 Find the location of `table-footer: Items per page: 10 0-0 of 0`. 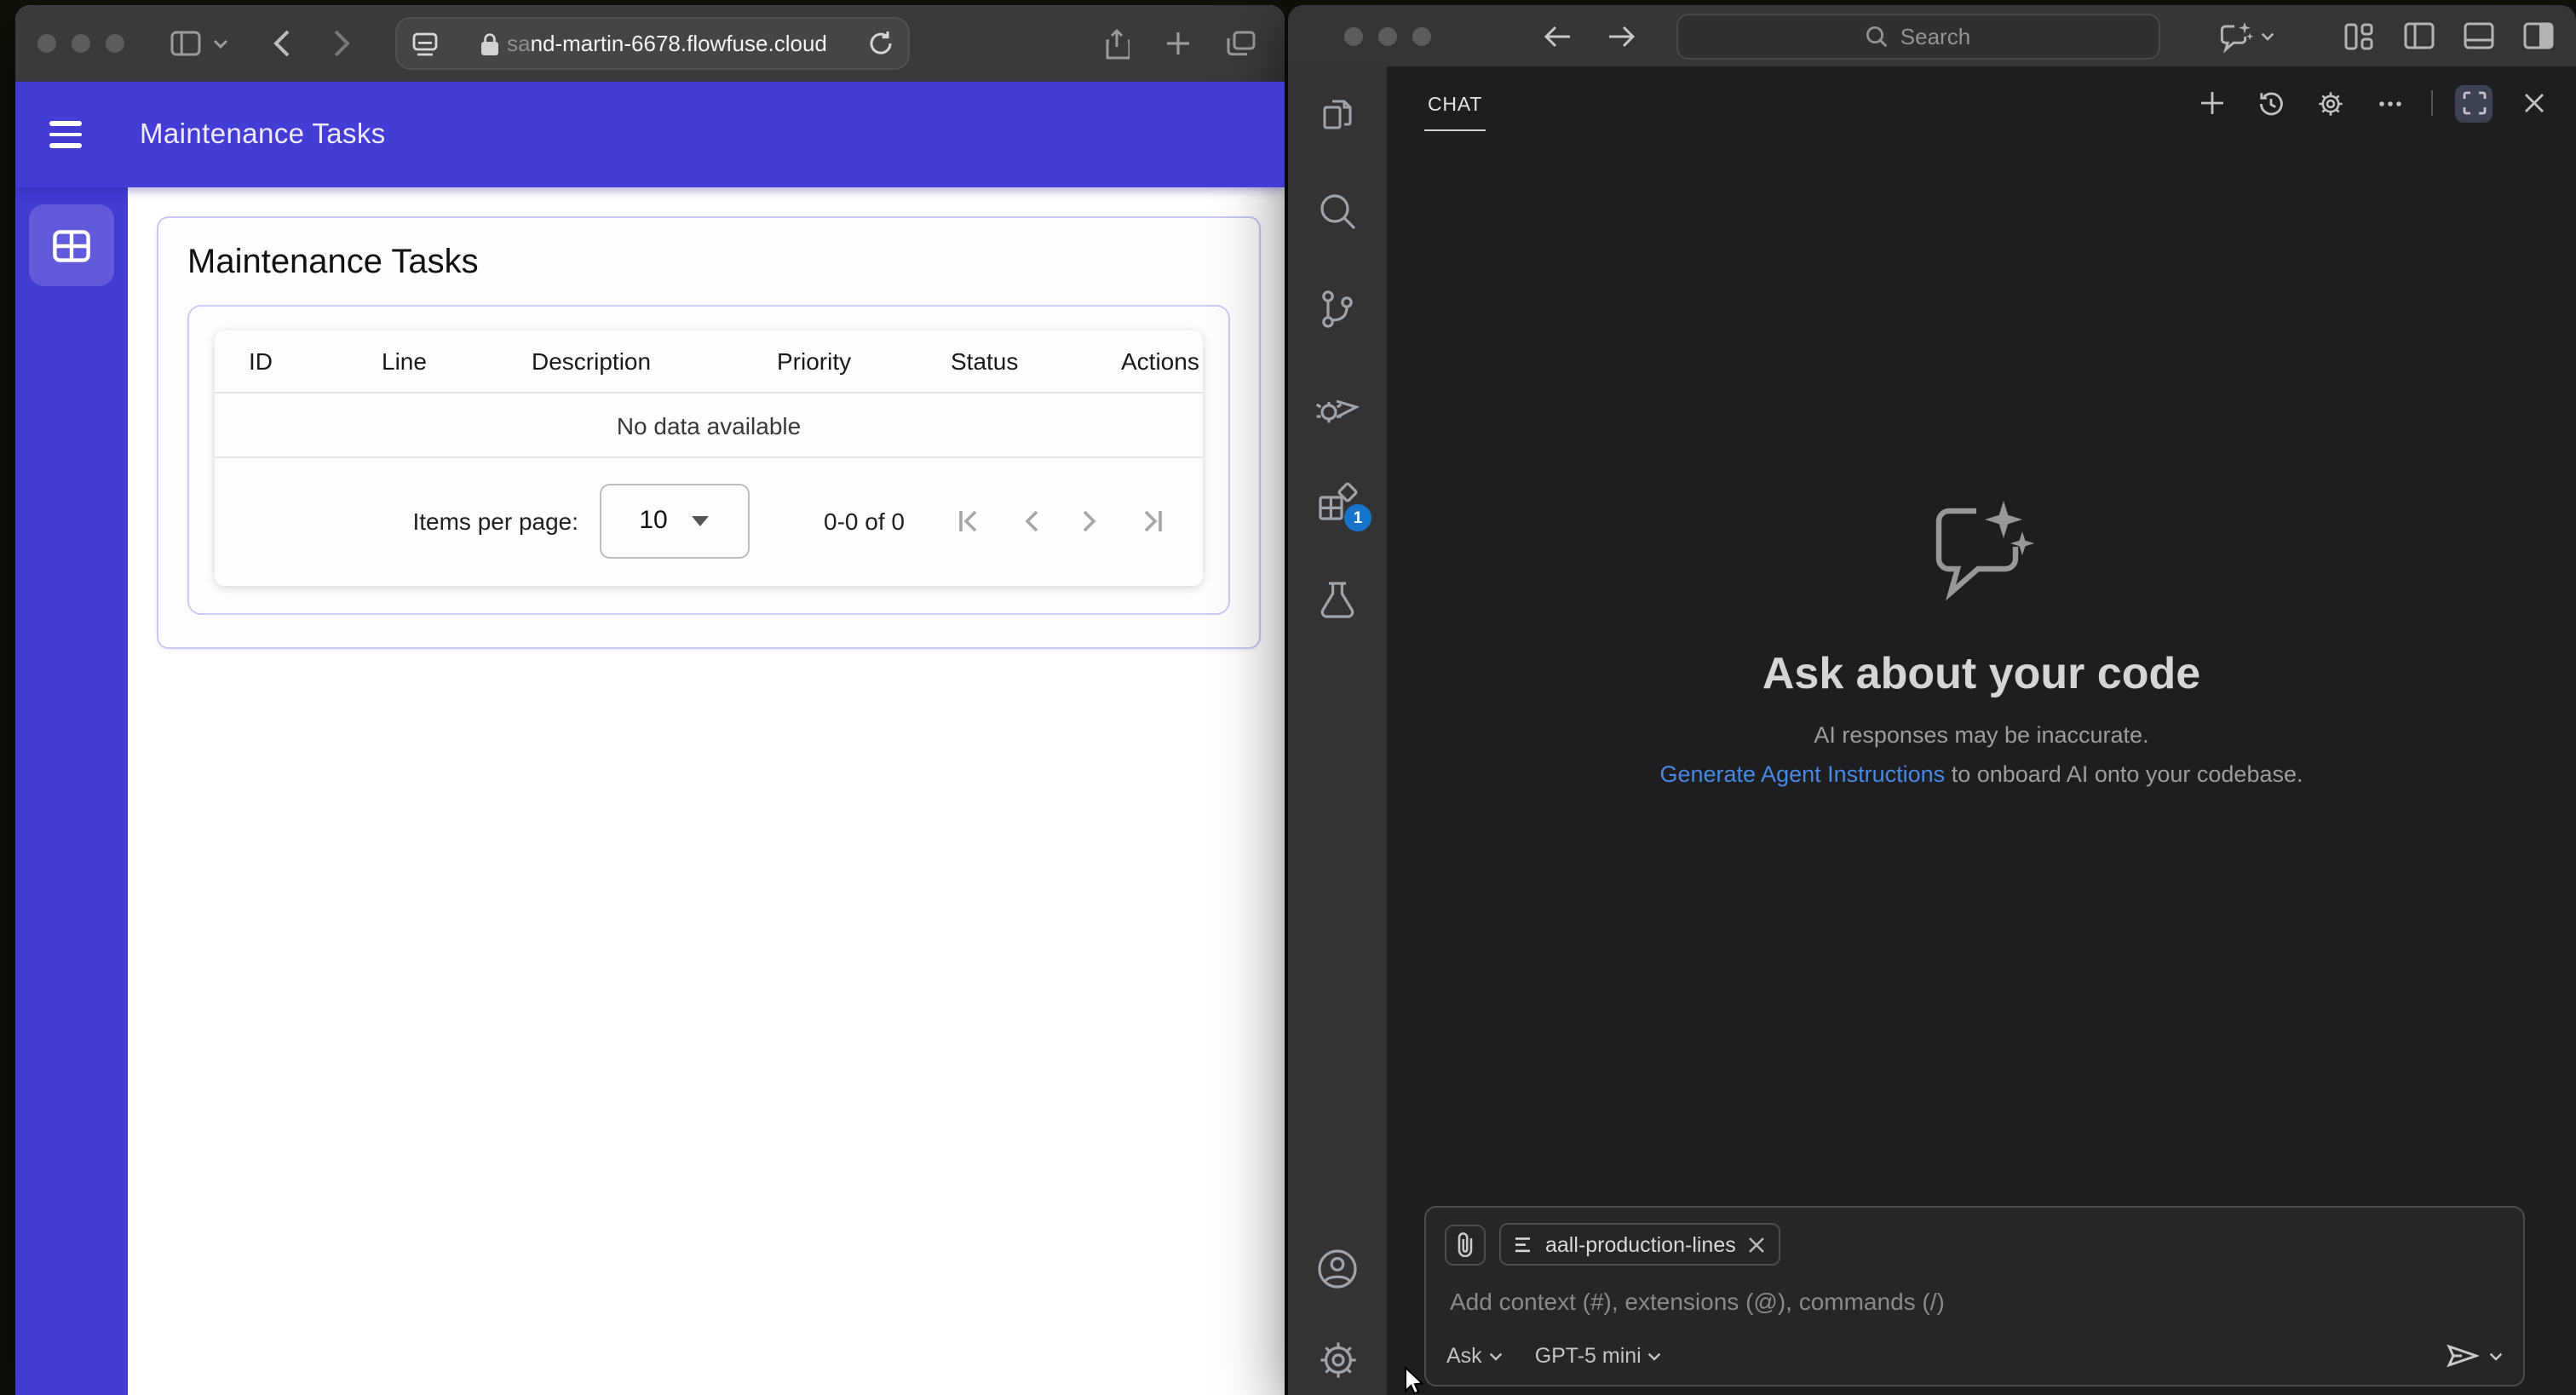

table-footer: Items per page: 10 0-0 of 0 is located at coordinates (709, 520).